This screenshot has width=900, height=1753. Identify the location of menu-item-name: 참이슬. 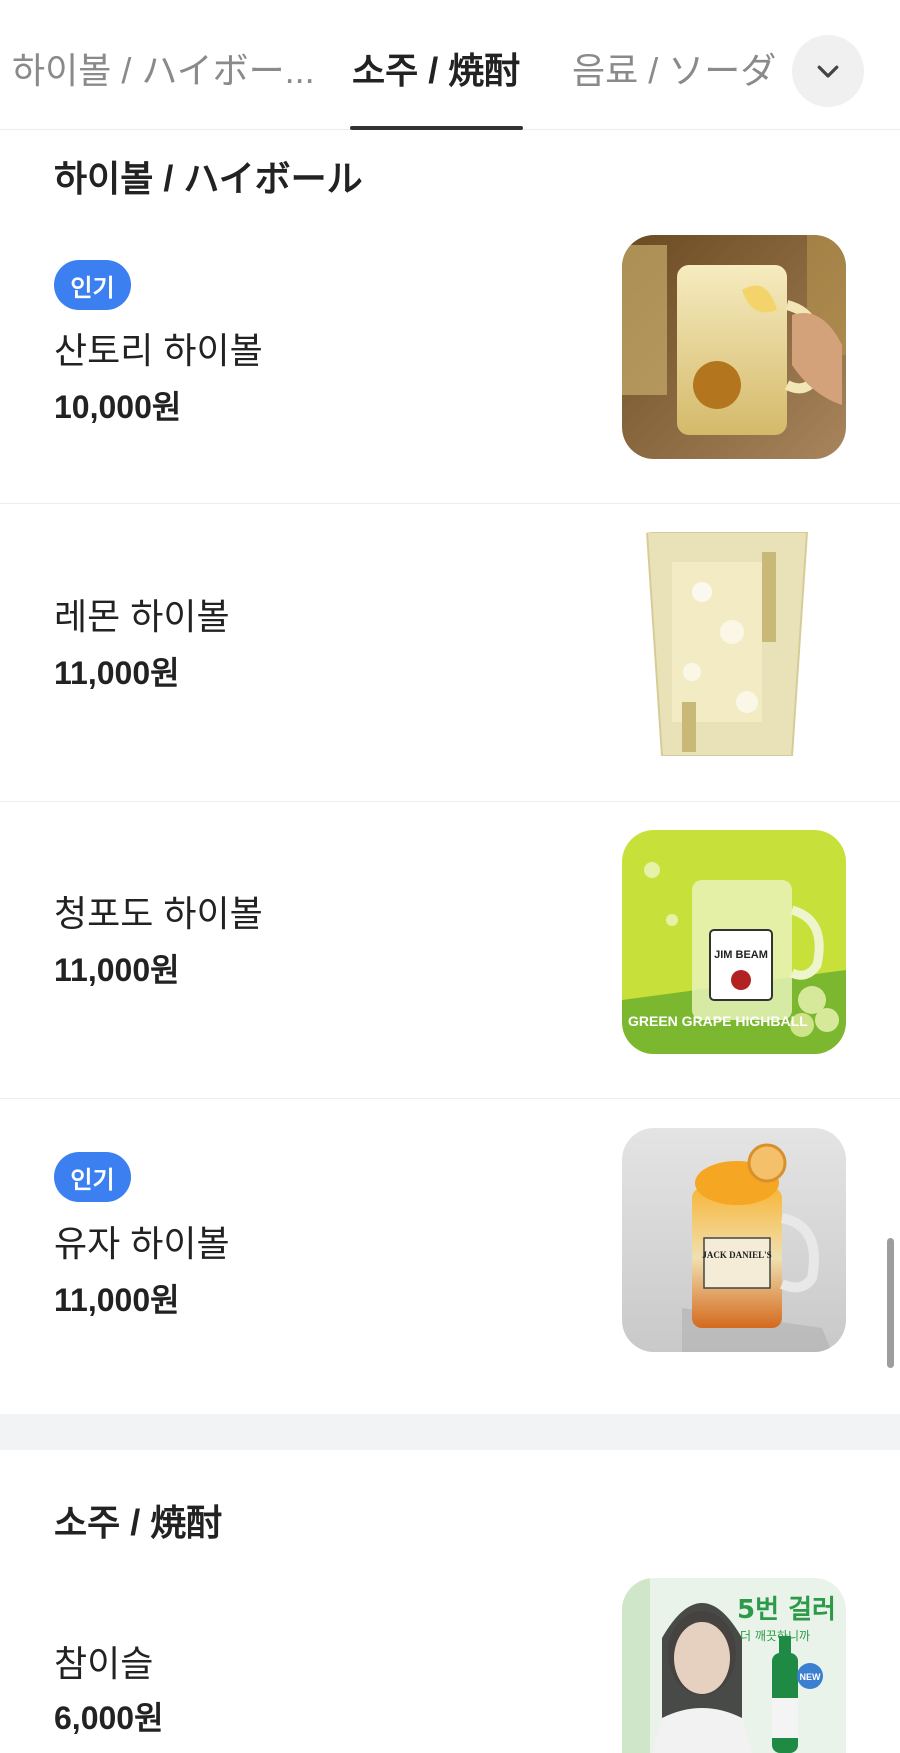
(104, 1663).